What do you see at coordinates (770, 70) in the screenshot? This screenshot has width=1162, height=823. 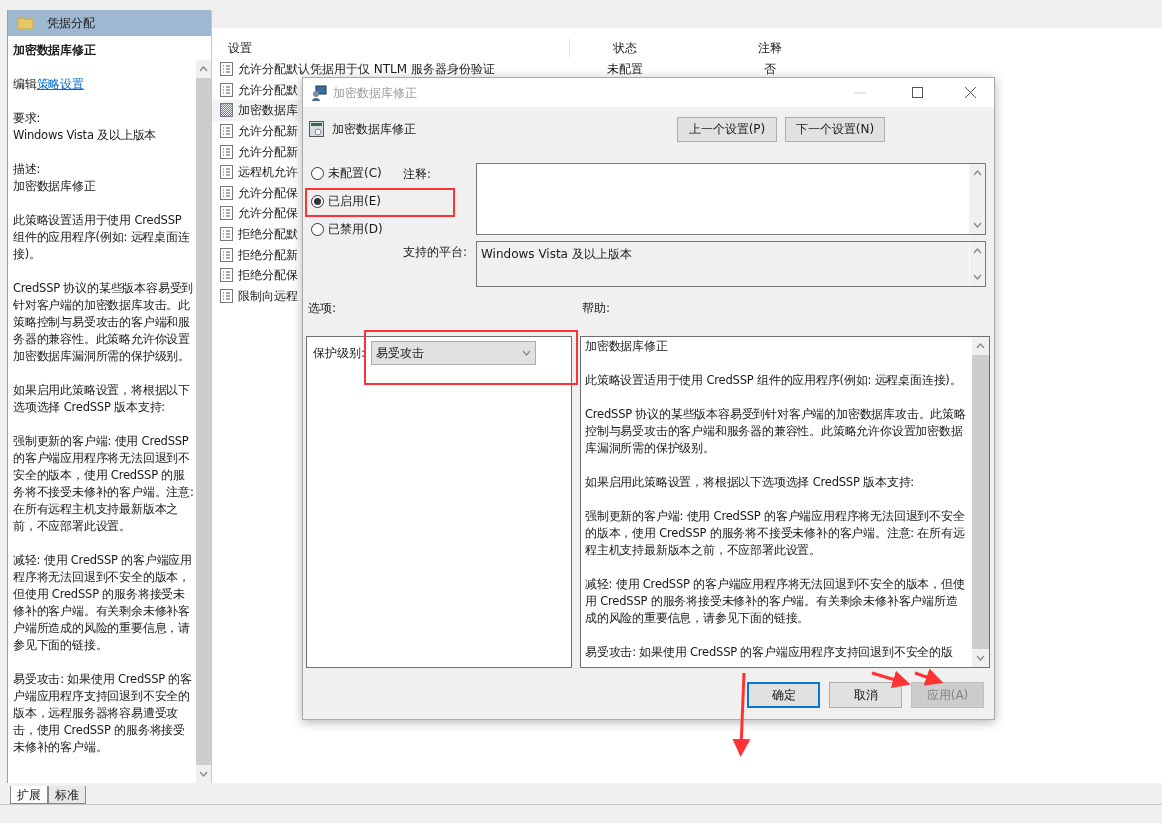 I see `policy-comment: 否` at bounding box center [770, 70].